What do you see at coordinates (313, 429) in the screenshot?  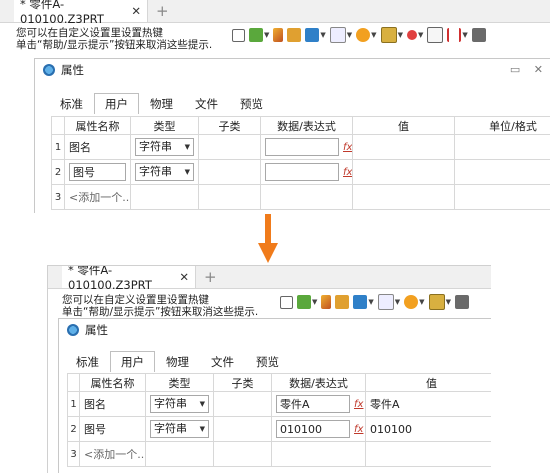 I see `expression-input: 010100` at bounding box center [313, 429].